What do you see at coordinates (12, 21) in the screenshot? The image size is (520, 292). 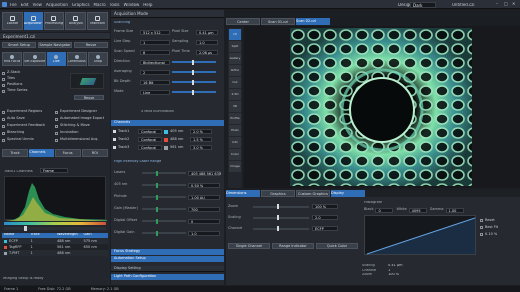 I see `tab-locate: Locate` at bounding box center [12, 21].